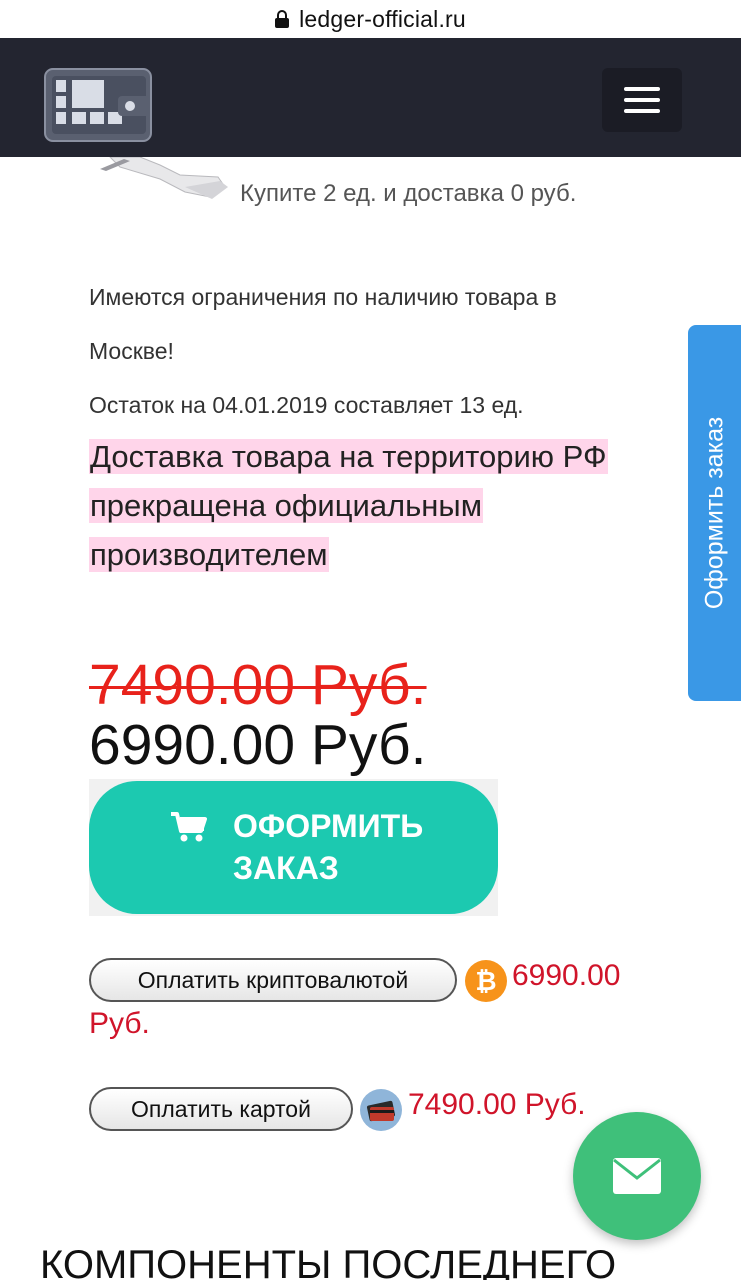 This screenshot has height=1280, width=741. I want to click on product-image, so click(170, 179).